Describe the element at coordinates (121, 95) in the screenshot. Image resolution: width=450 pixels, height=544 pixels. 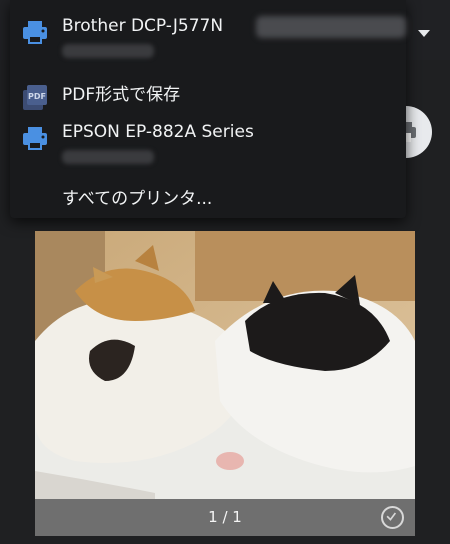
I see `printer-name-save-pdf: PDF形式で保存` at that location.